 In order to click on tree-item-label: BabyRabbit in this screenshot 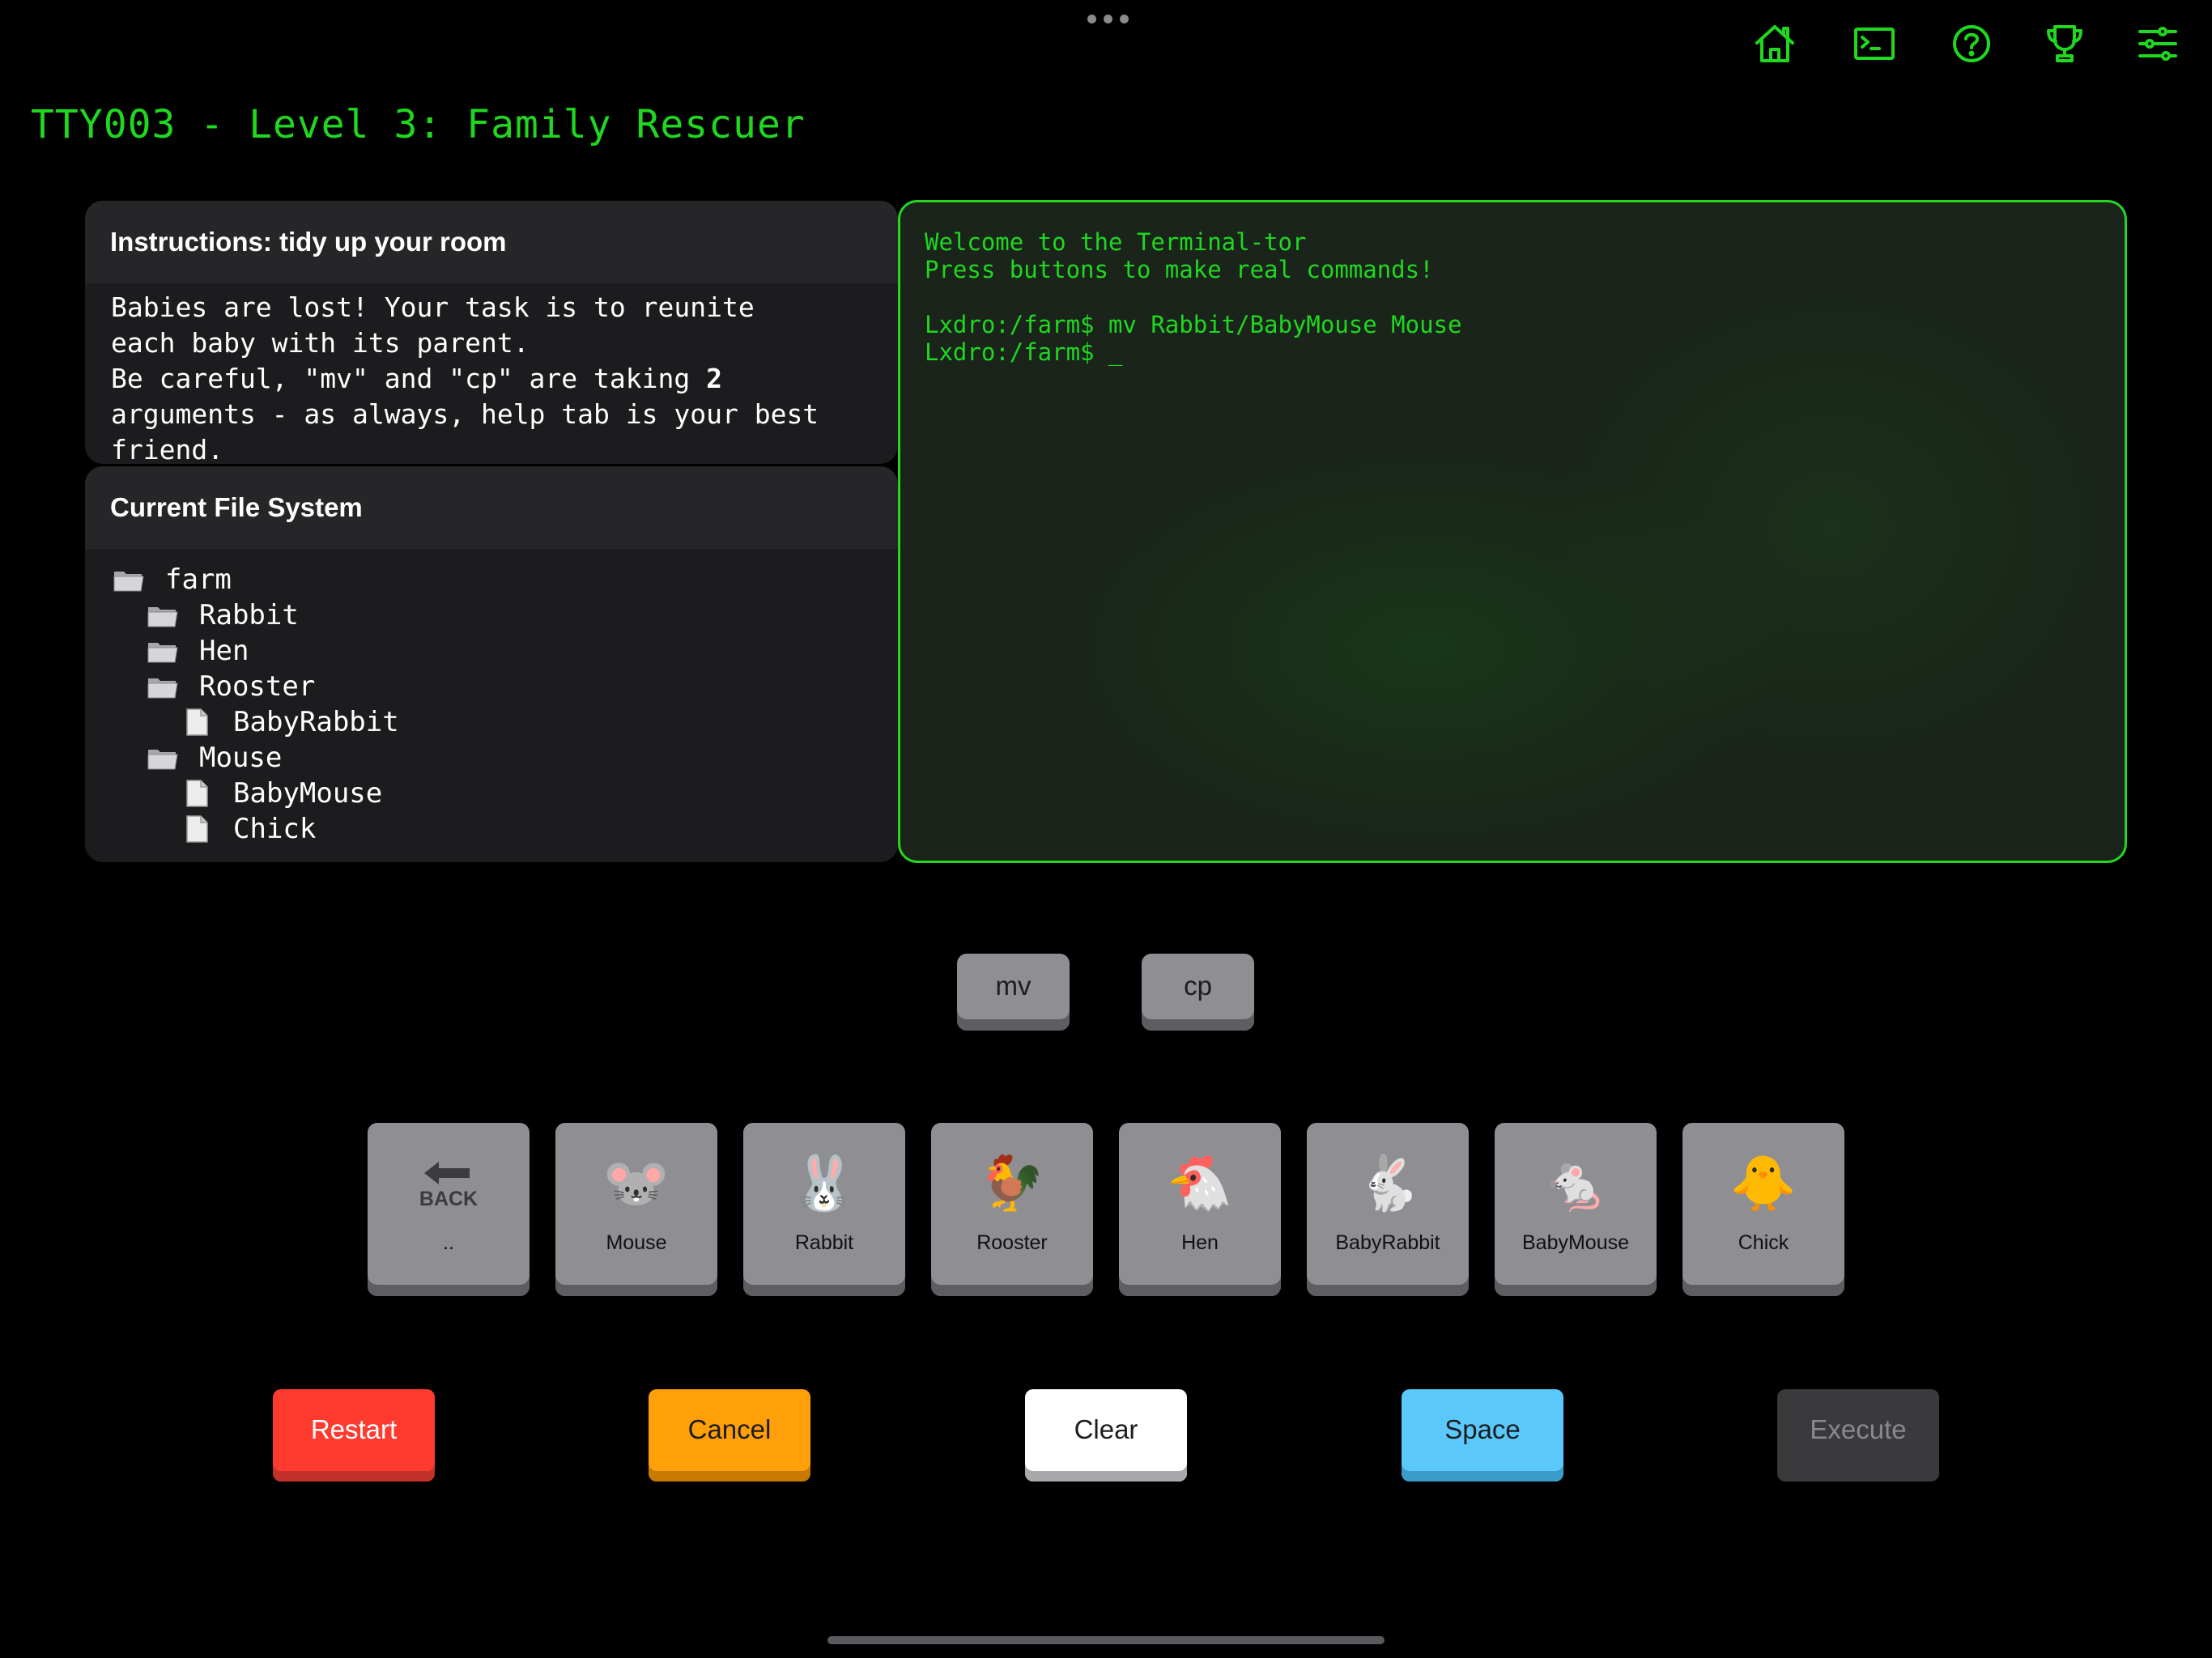, I will do `click(316, 722)`.